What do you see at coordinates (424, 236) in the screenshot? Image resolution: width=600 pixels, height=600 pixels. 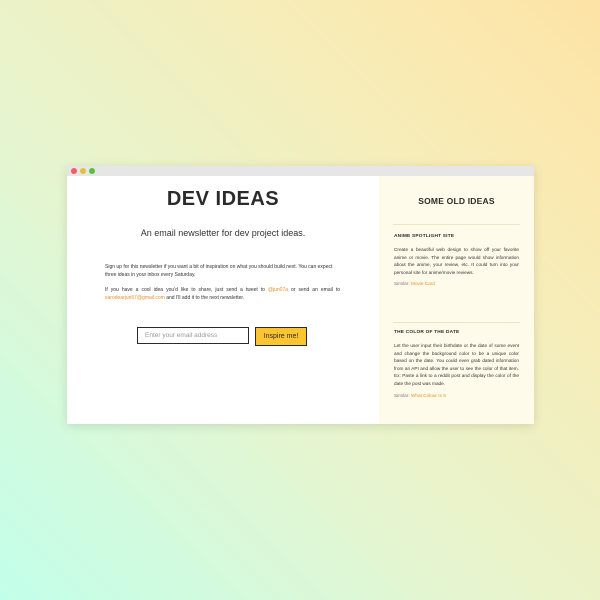 I see `idea-title: ANIME SPOTLIGHT SITE` at bounding box center [424, 236].